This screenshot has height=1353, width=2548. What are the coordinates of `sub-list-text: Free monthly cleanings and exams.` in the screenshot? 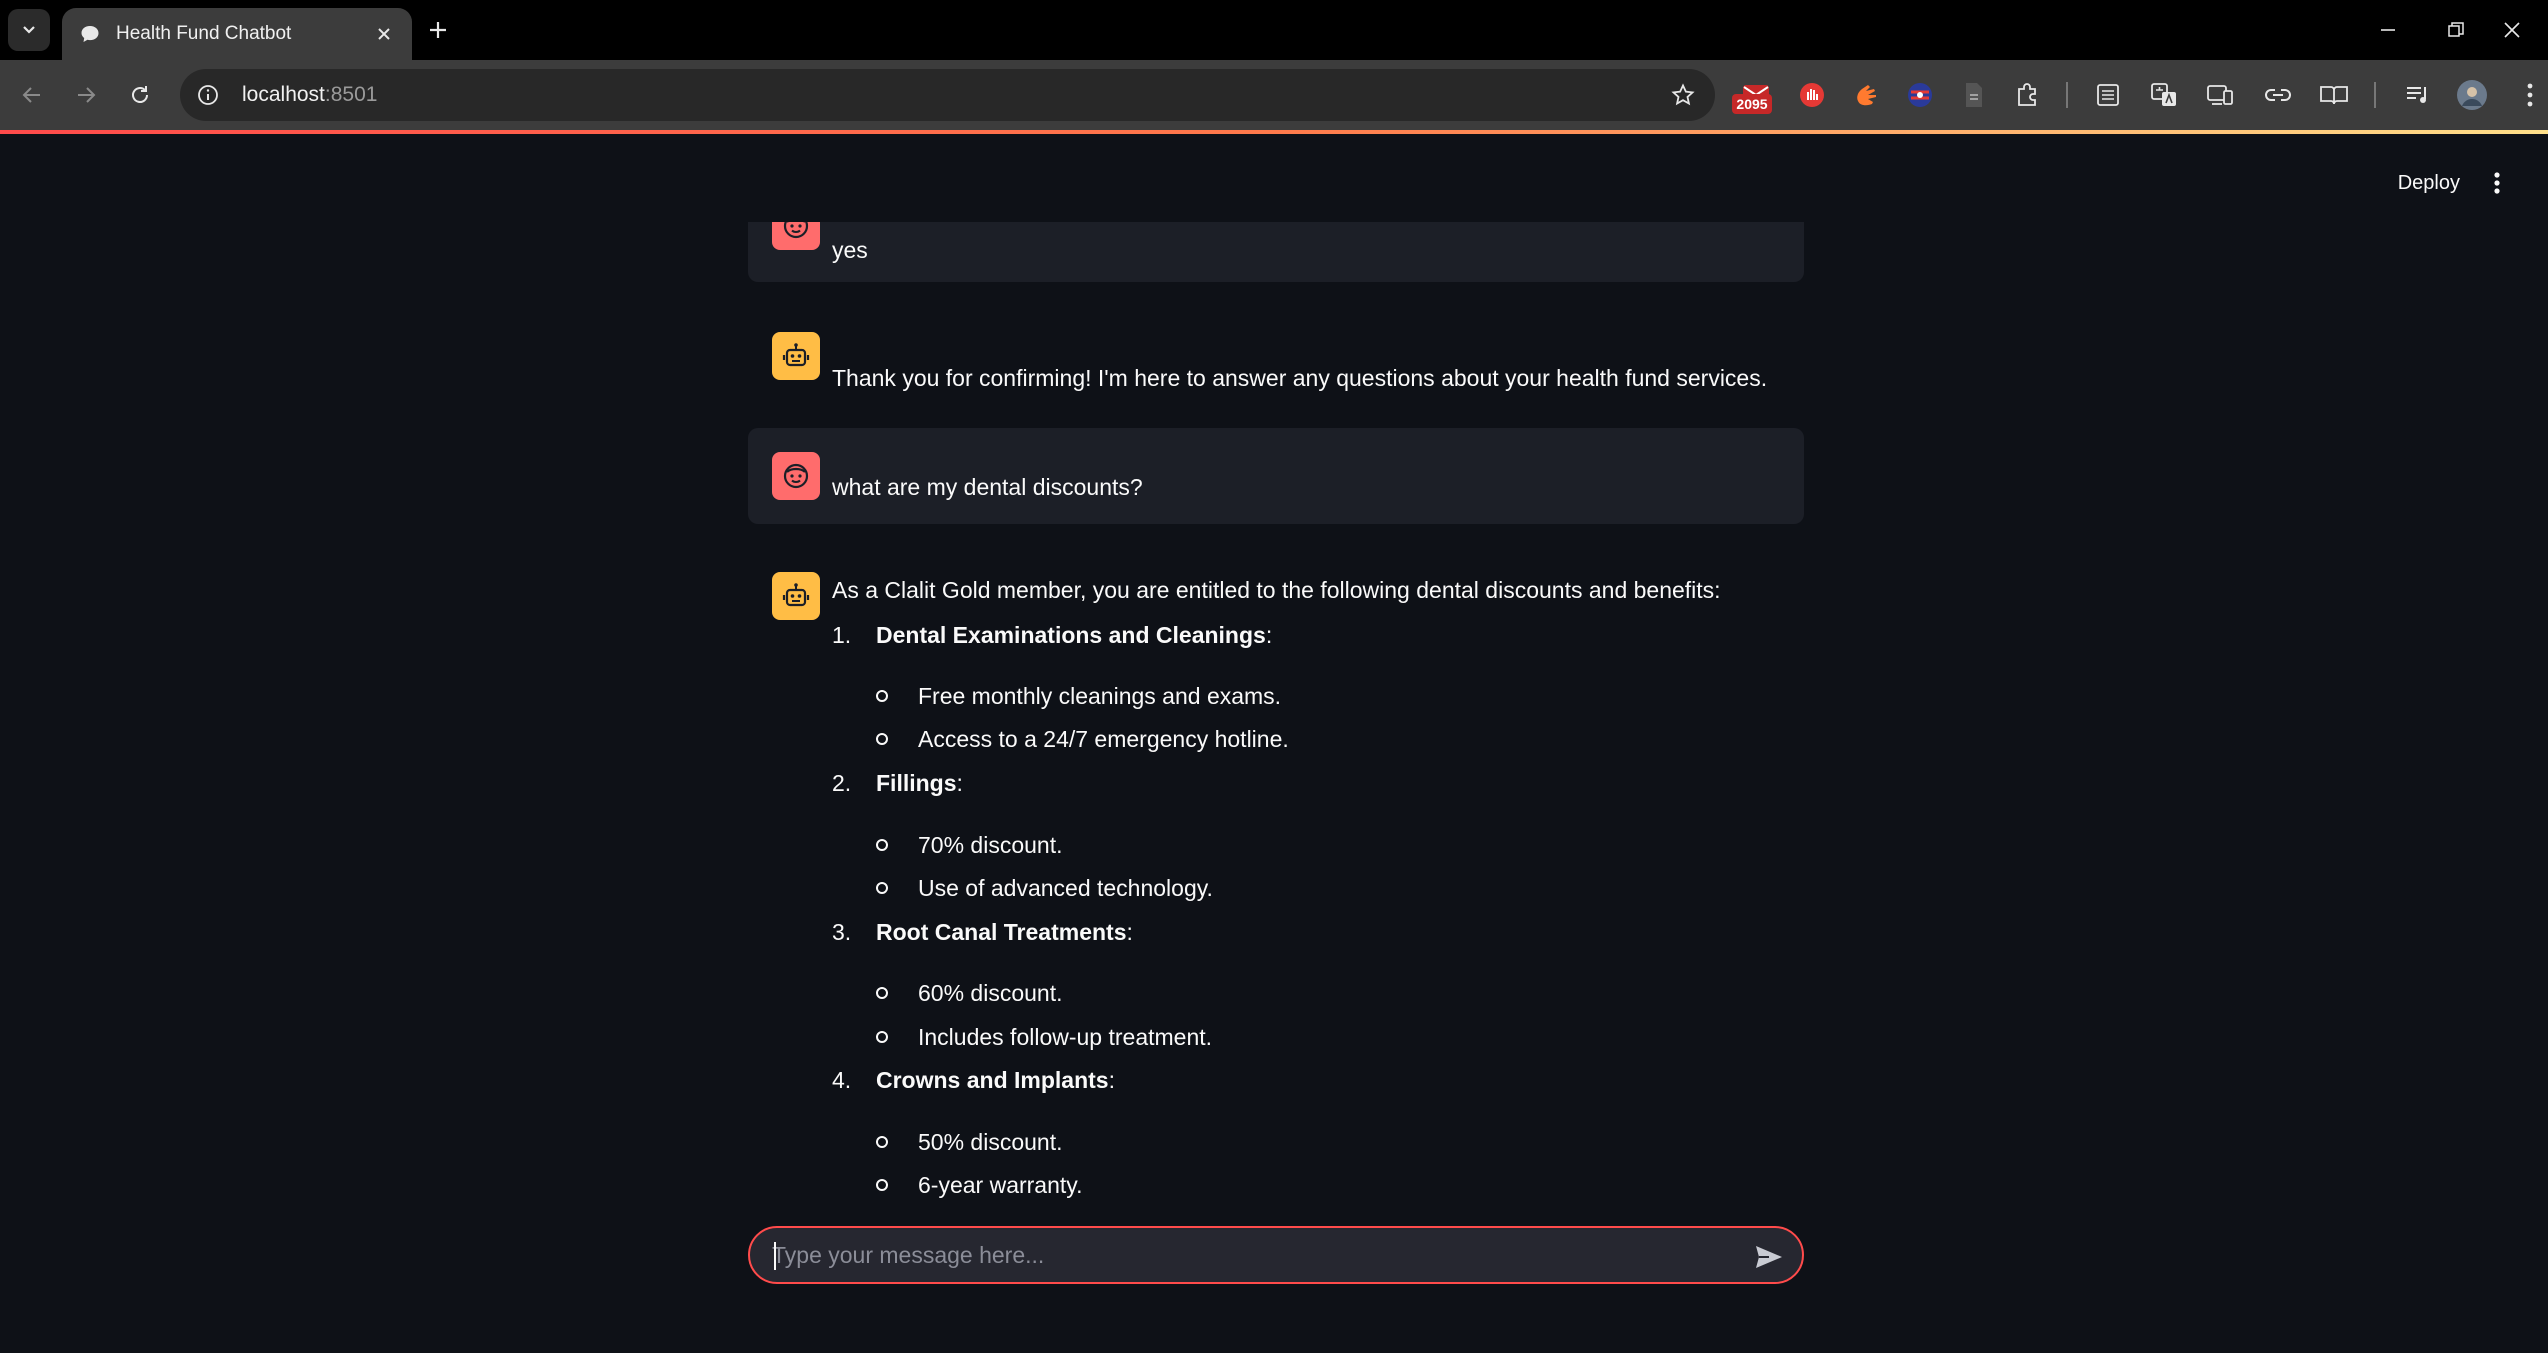 It's located at (1100, 696).